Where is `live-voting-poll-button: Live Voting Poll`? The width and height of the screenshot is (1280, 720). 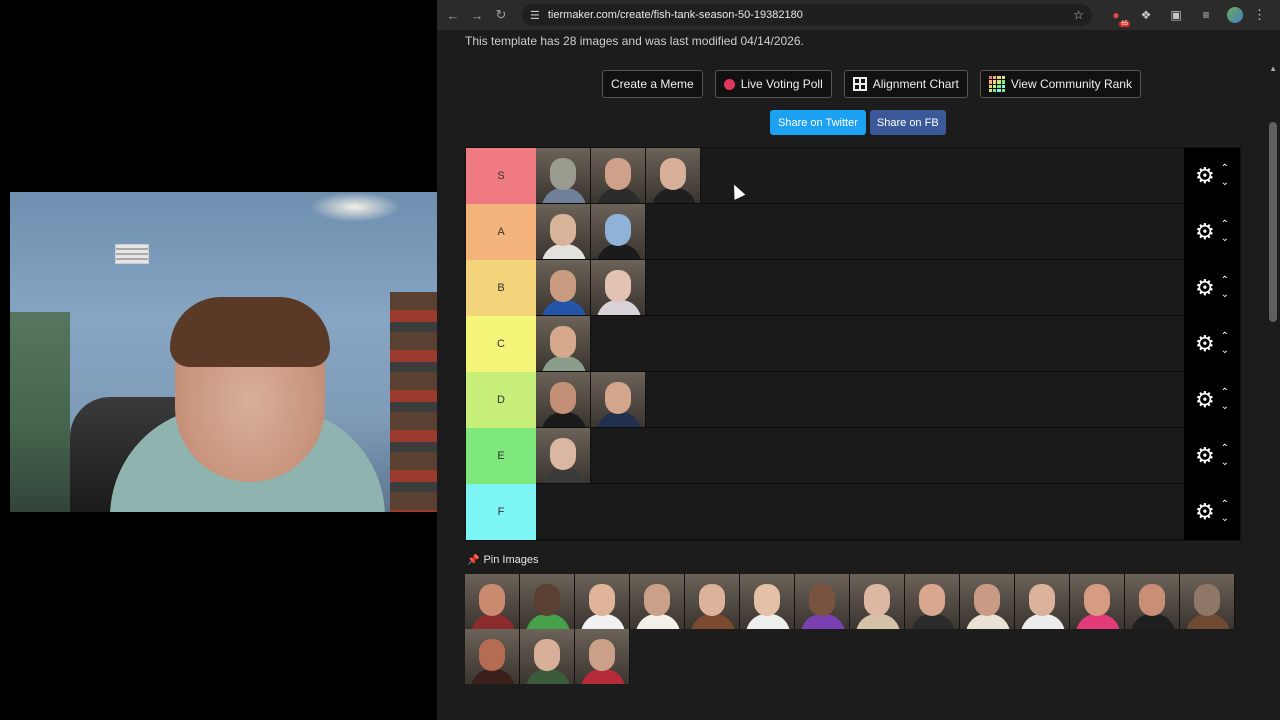 live-voting-poll-button: Live Voting Poll is located at coordinates (773, 84).